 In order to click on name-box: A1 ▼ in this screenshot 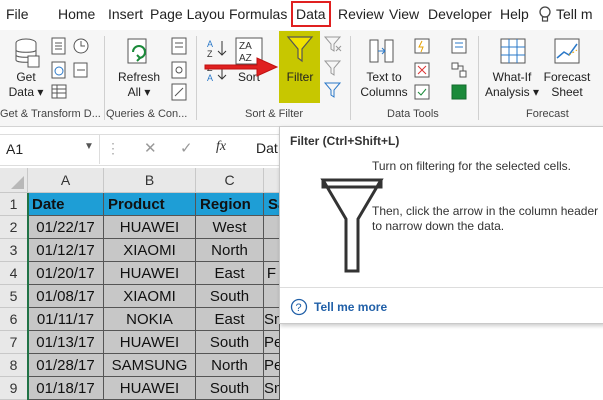, I will do `click(50, 149)`.